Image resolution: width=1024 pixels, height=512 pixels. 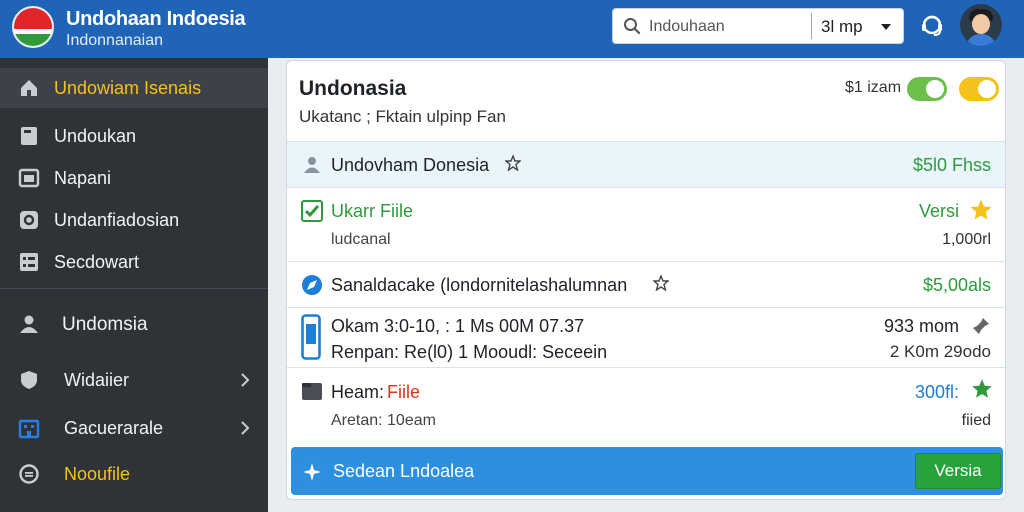 What do you see at coordinates (632, 26) in the screenshot?
I see `search-icon` at bounding box center [632, 26].